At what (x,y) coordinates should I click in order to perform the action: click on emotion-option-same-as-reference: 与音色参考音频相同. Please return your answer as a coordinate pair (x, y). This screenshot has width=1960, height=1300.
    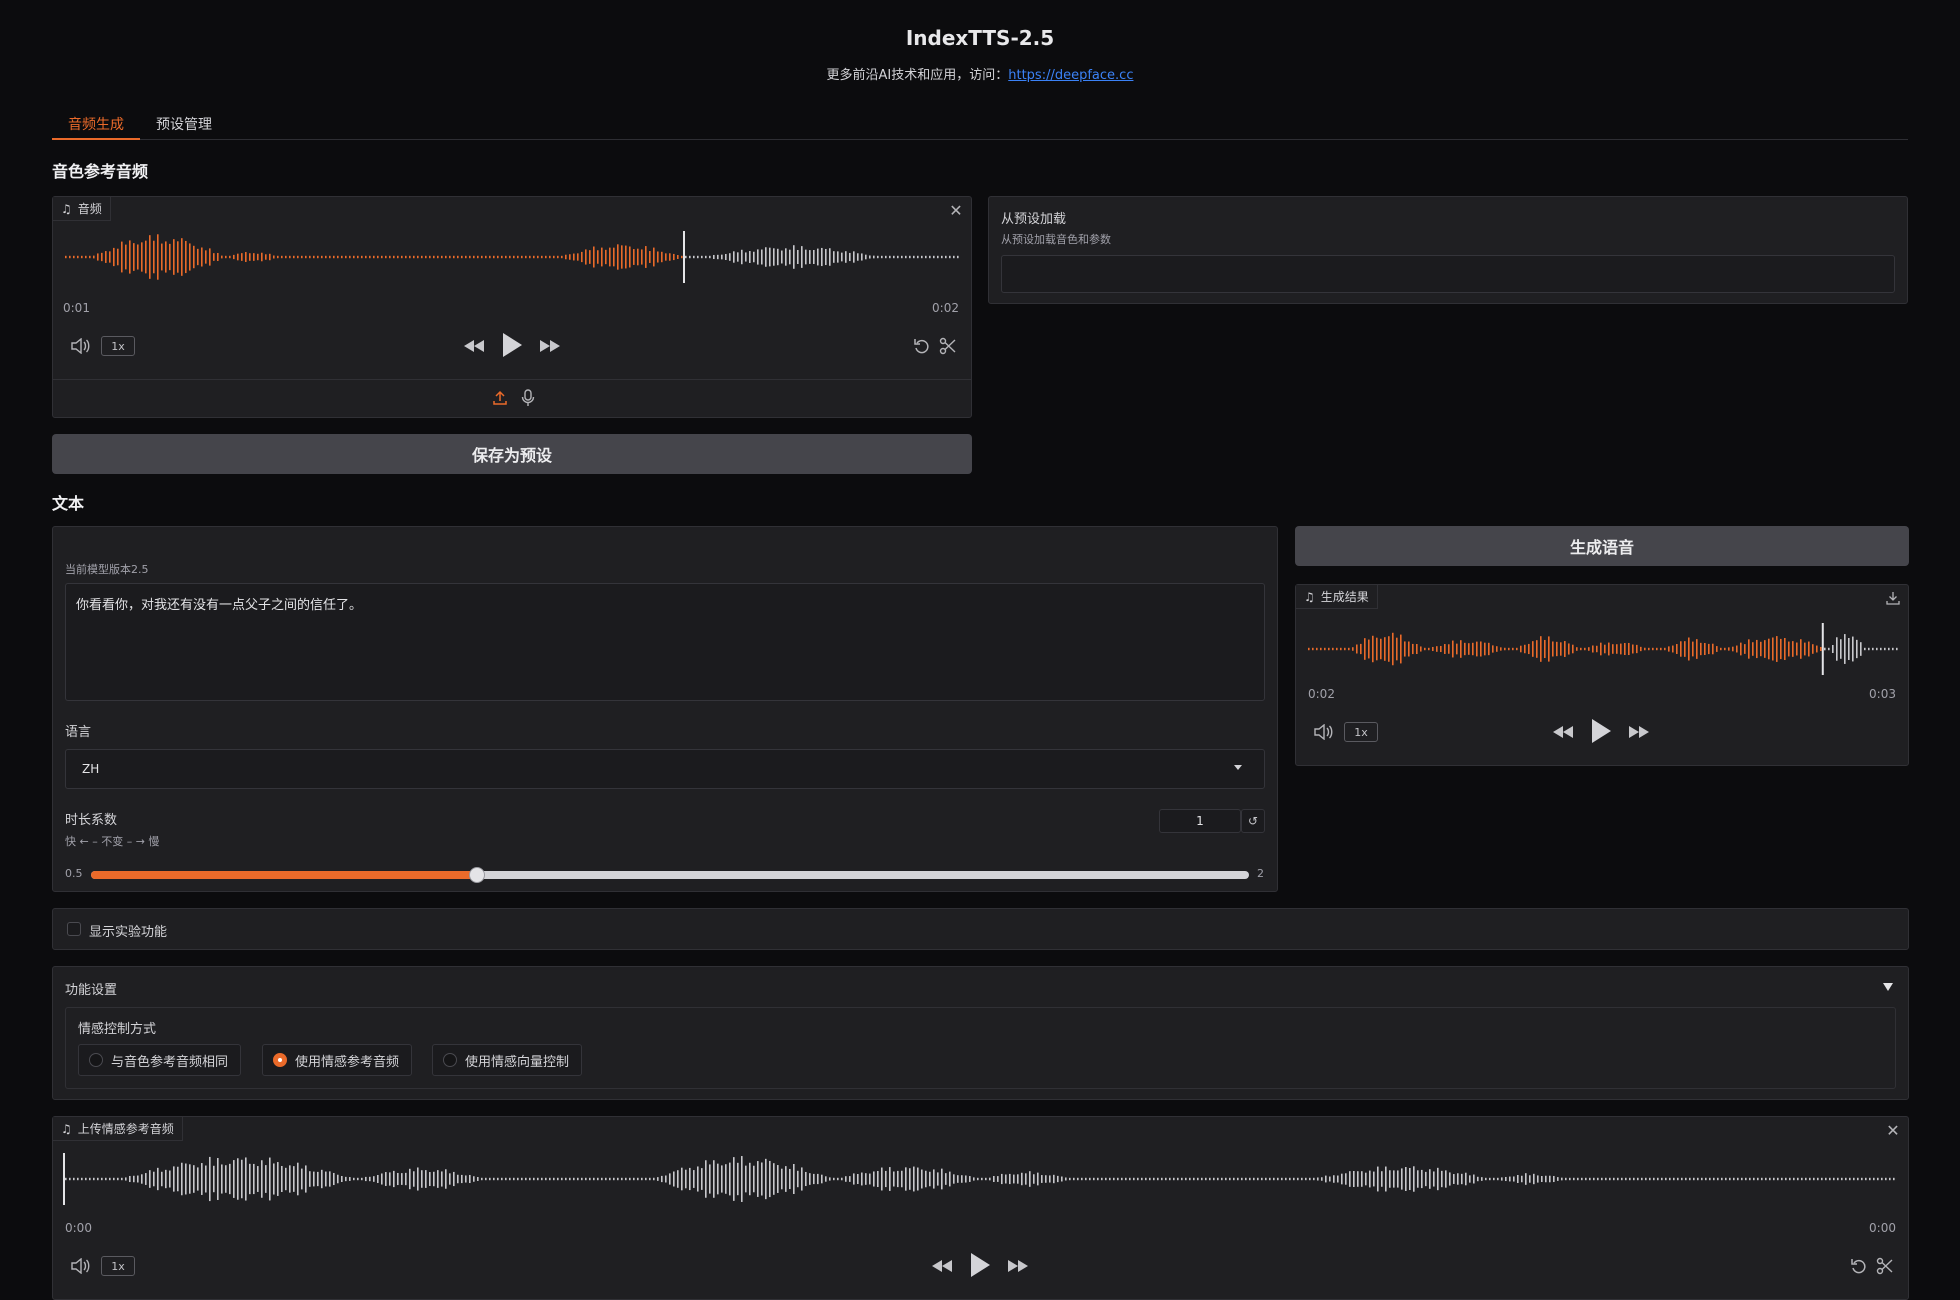
    Looking at the image, I should click on (160, 1060).